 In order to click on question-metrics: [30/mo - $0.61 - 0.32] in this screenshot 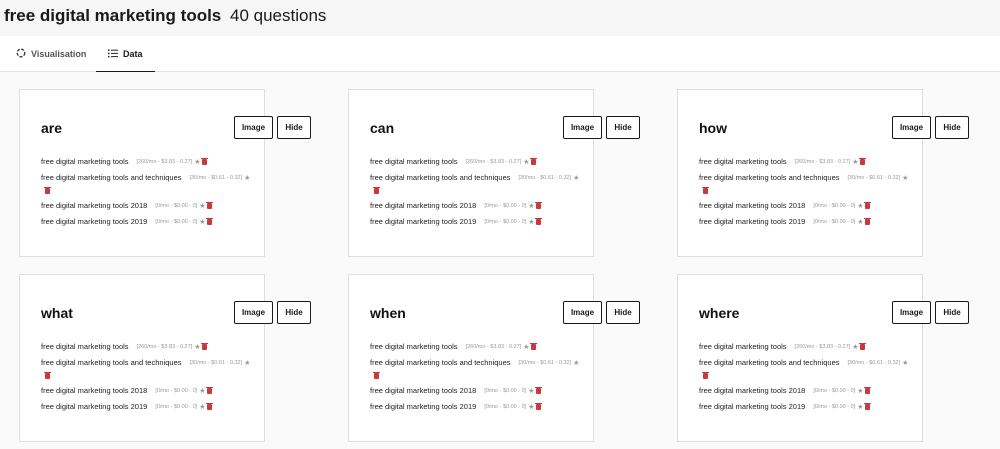, I will do `click(874, 362)`.